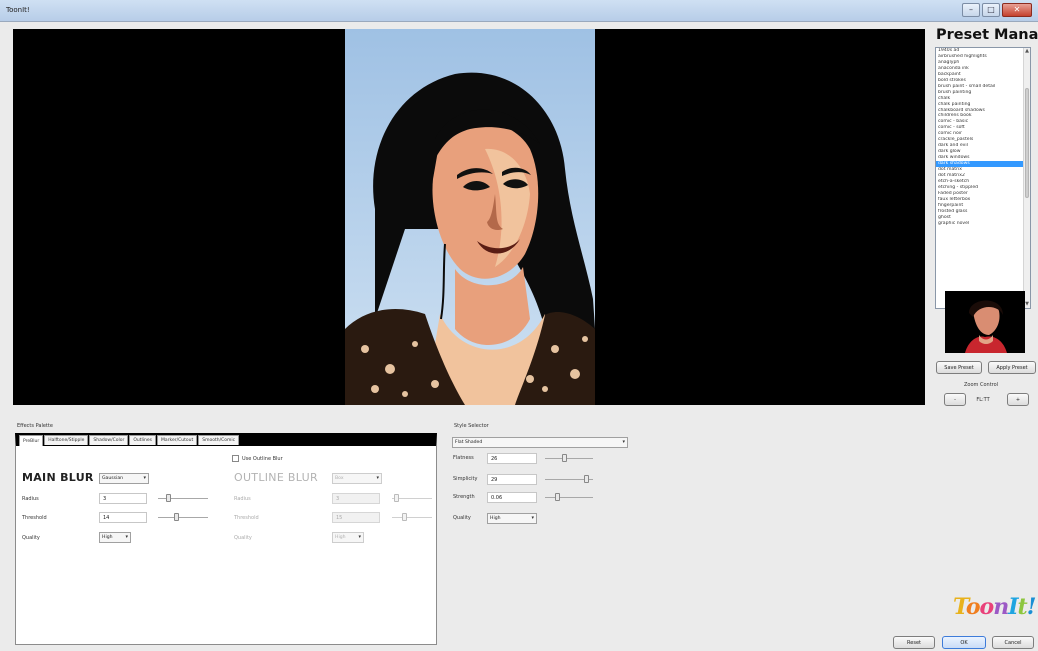 Image resolution: width=1038 pixels, height=651 pixels. What do you see at coordinates (123, 498) in the screenshot?
I see `main-radius-input: 3` at bounding box center [123, 498].